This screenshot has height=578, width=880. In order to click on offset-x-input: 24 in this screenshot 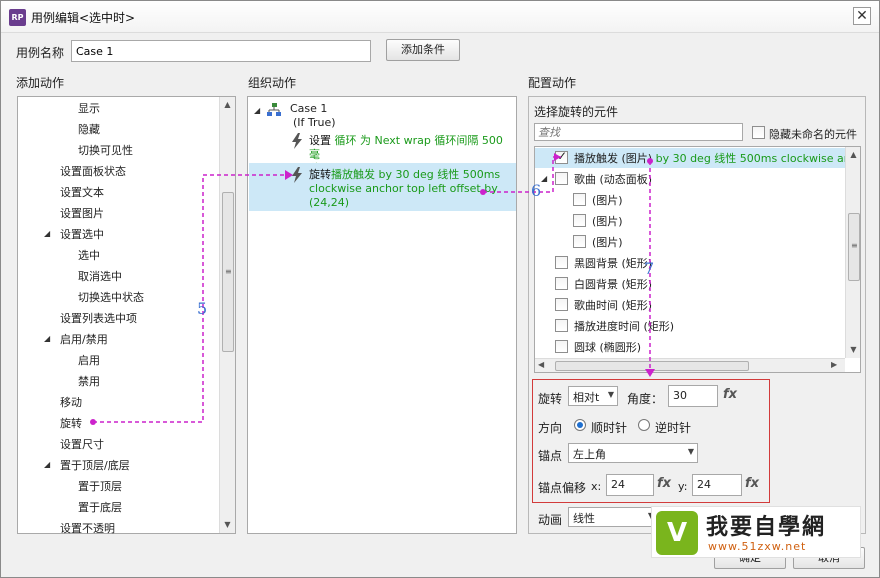, I will do `click(630, 485)`.